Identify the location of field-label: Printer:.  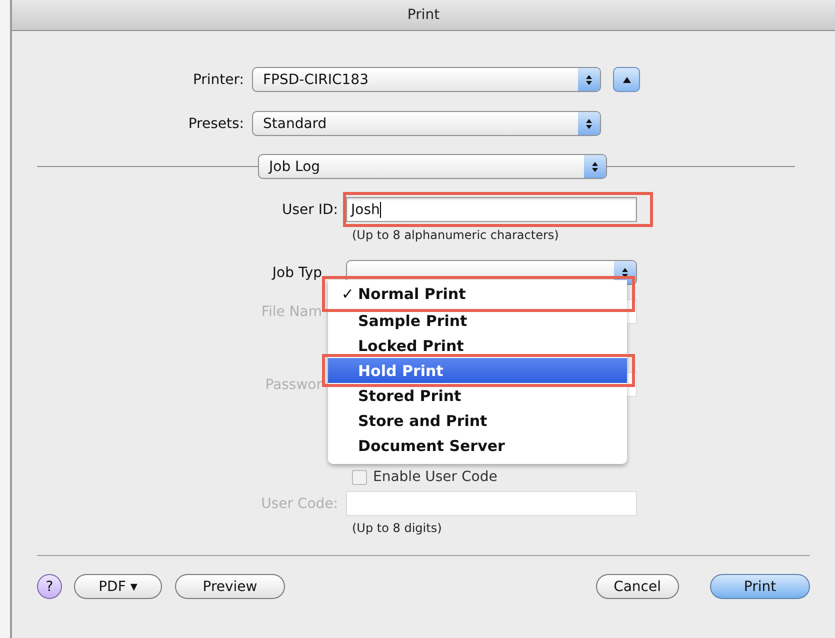
(218, 80).